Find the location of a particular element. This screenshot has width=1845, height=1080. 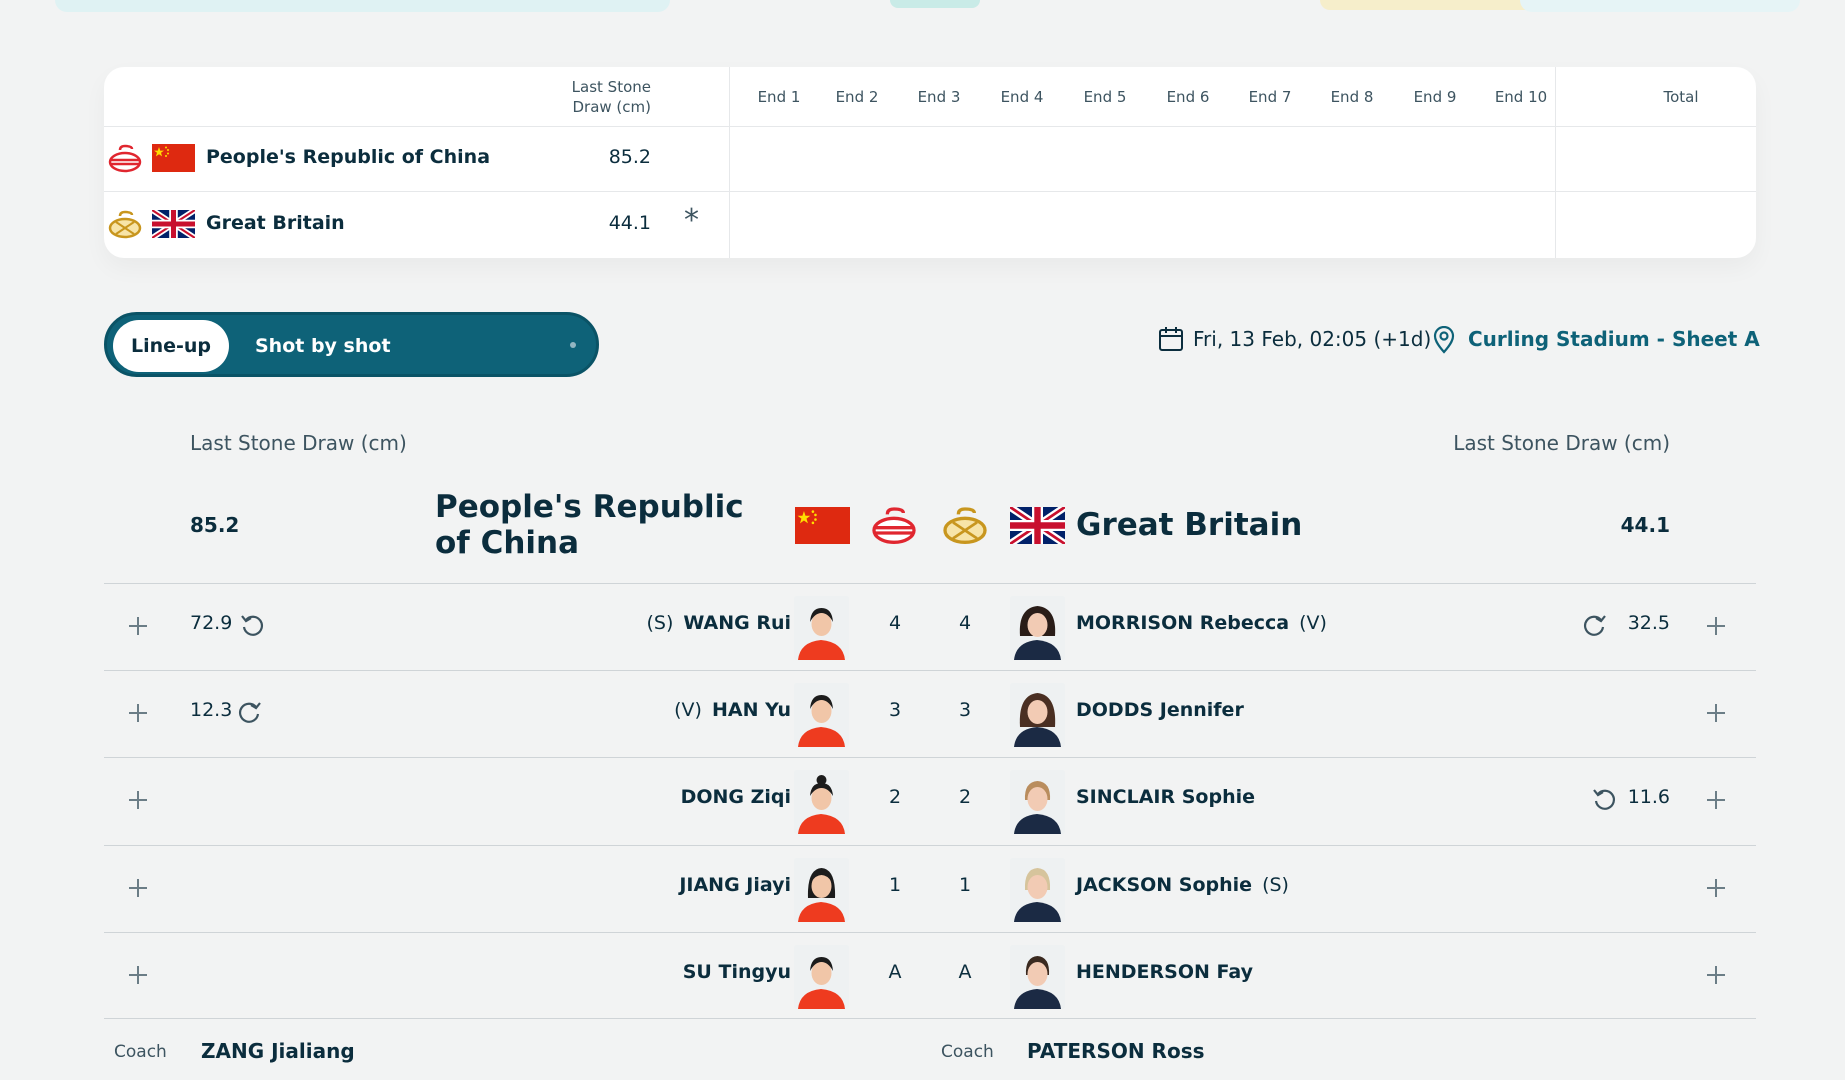

venue-link: Curling Stadium - Sheet A is located at coordinates (1614, 339).